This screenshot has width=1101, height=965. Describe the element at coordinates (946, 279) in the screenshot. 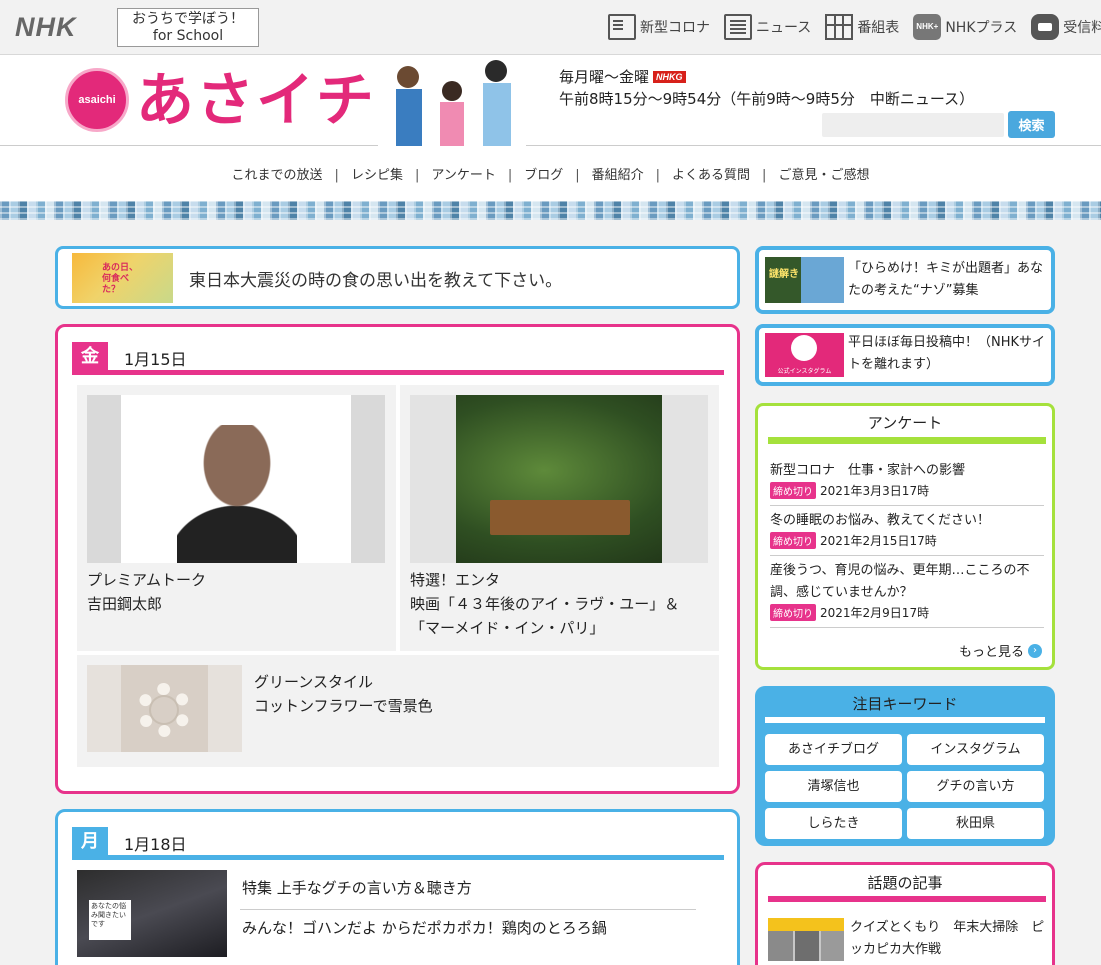

I see `banner-text: 「ひらめけ！キミが出題者」あなたの考えた“ナゾ”募集` at that location.